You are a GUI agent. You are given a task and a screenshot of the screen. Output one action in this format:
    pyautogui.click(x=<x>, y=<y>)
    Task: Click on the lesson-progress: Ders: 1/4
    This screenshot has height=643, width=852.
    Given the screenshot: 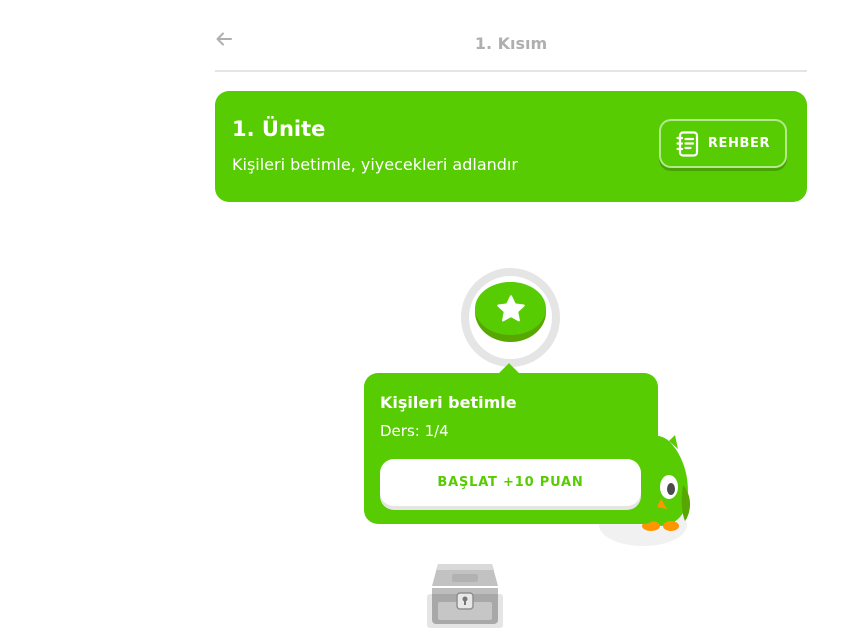 What is the action you would take?
    pyautogui.click(x=414, y=431)
    